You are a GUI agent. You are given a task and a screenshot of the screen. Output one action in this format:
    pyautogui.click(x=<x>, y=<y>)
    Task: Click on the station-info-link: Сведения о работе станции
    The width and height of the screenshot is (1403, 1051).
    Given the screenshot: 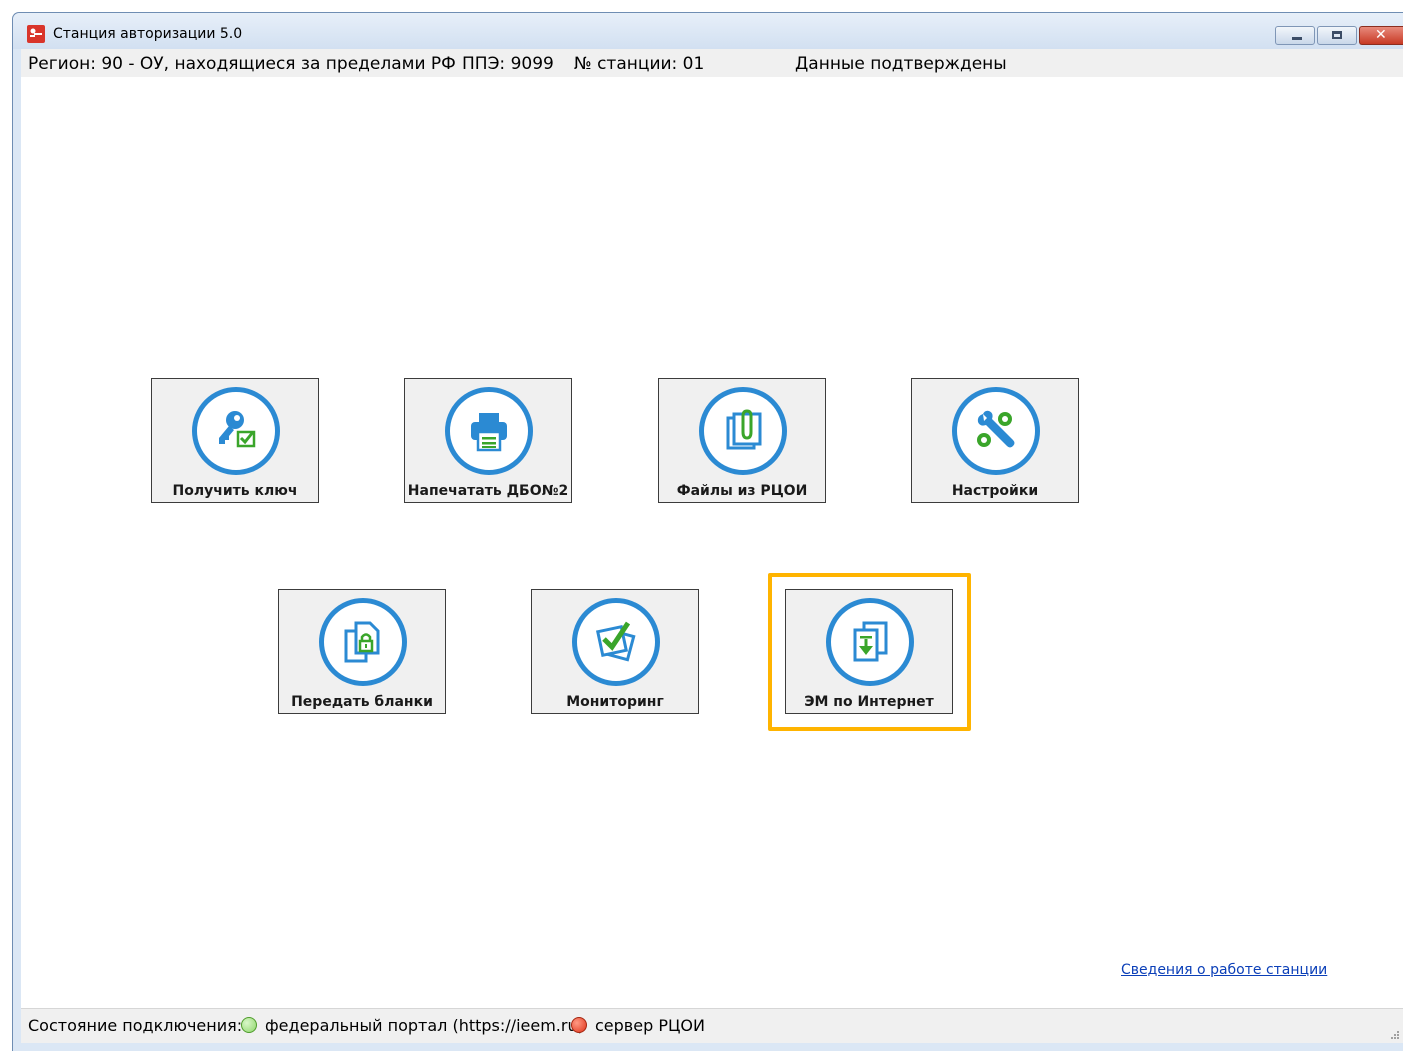 What is the action you would take?
    pyautogui.click(x=1224, y=970)
    